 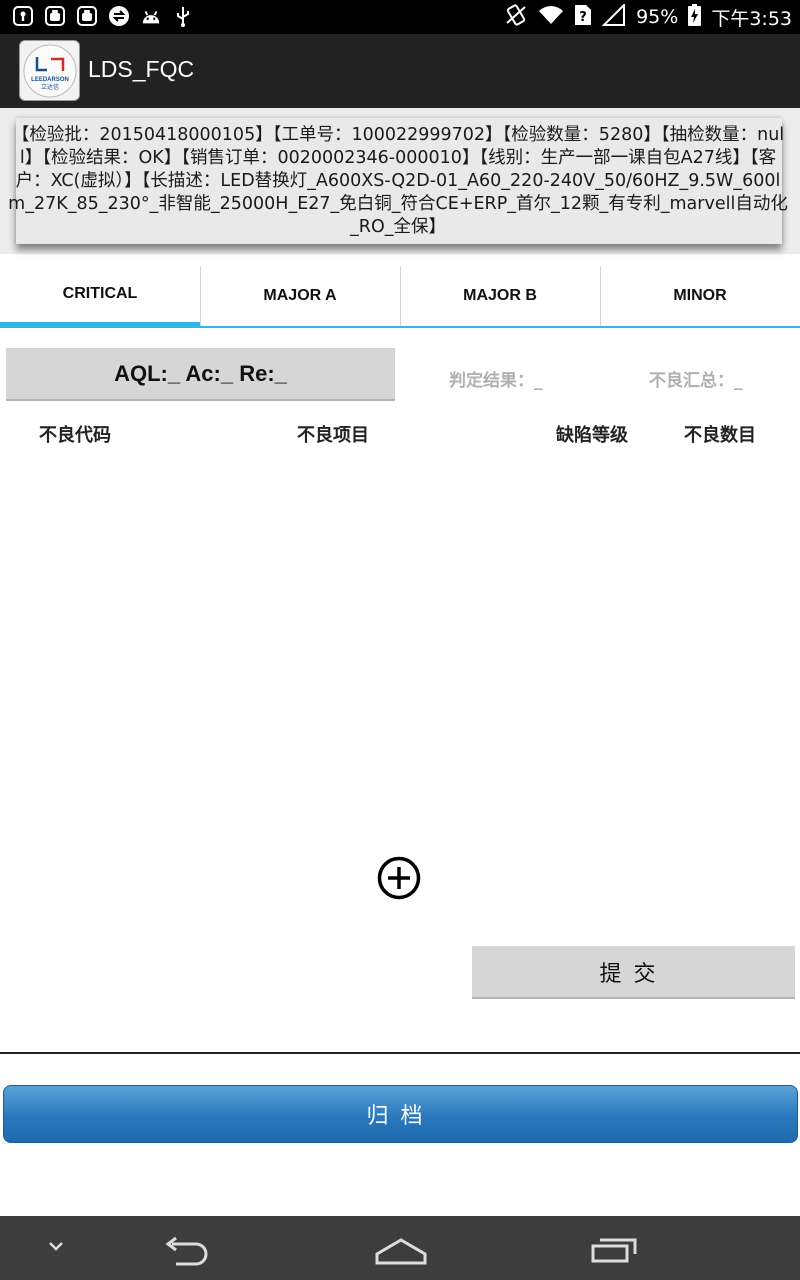 What do you see at coordinates (400, 17) in the screenshot?
I see `status-bar: ? 95% 下午3:53` at bounding box center [400, 17].